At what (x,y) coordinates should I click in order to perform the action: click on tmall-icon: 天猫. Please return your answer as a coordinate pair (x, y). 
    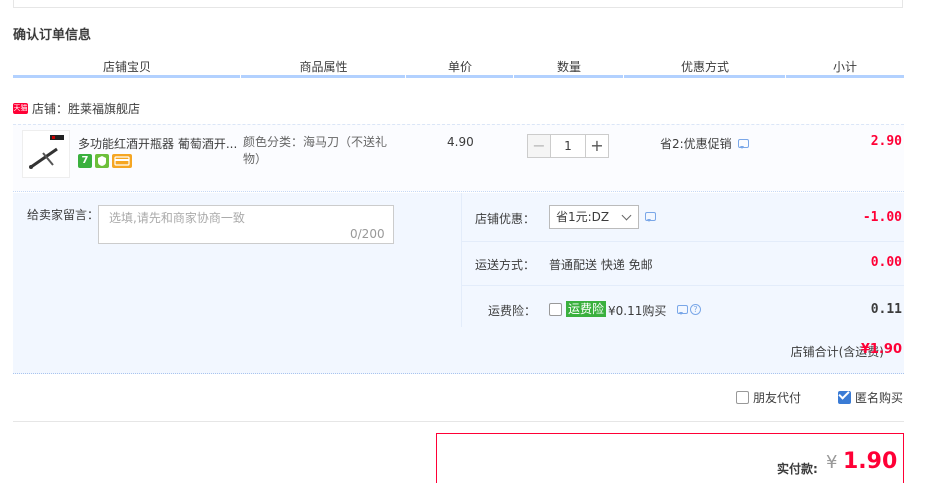
    Looking at the image, I should click on (20, 108).